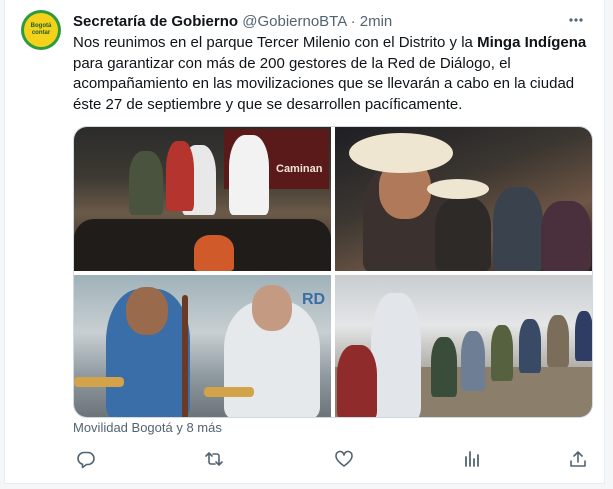  I want to click on like-icon, so click(344, 458).